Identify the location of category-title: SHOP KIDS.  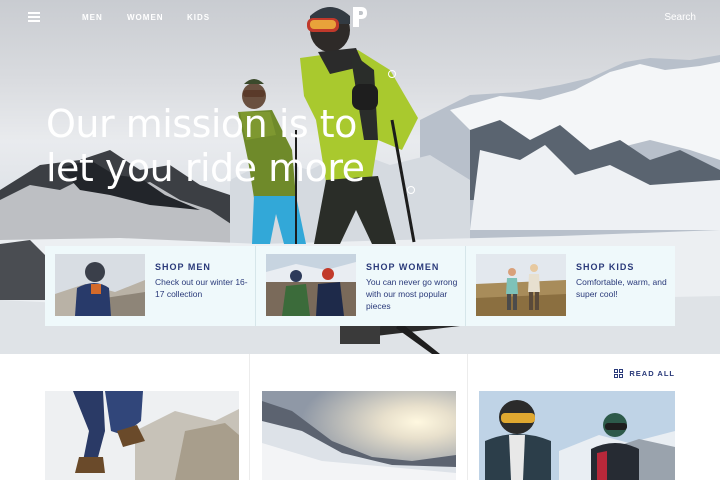
(605, 267).